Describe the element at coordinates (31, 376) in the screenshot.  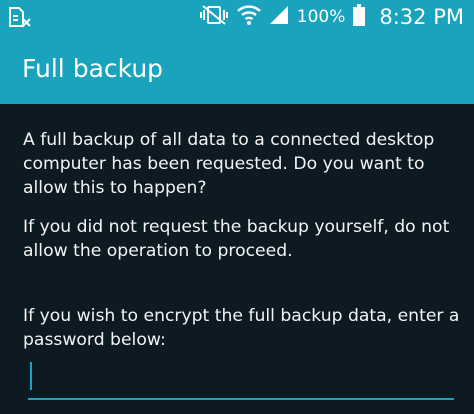
I see `text-cursor` at that location.